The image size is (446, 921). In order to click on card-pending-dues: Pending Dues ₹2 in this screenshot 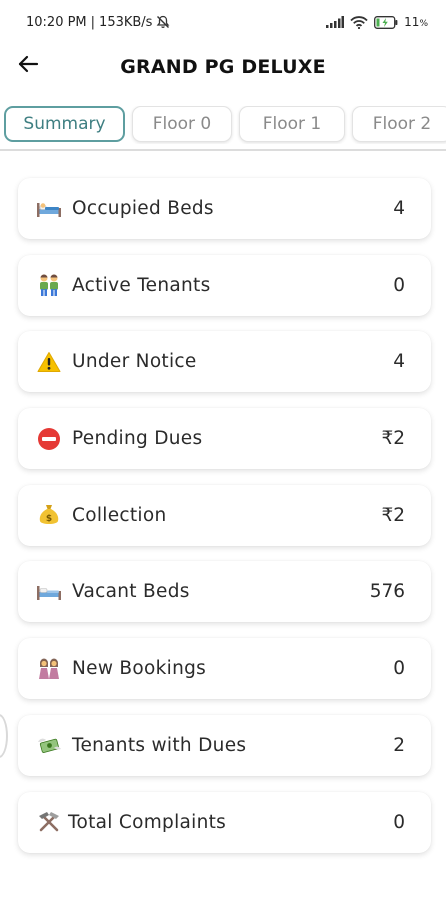, I will do `click(224, 439)`.